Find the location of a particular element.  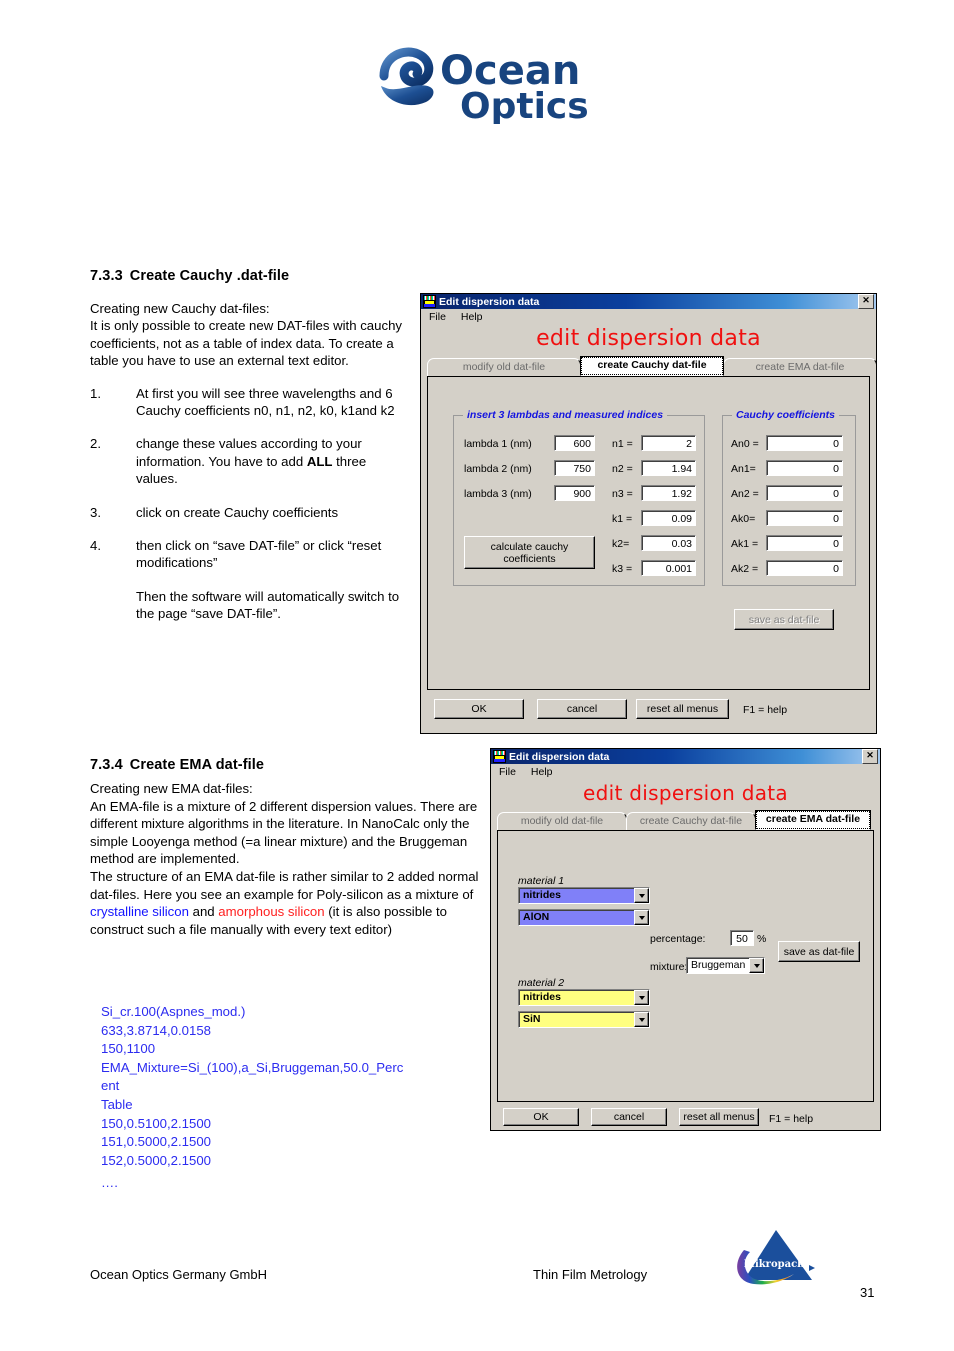

label-n3: n3 = is located at coordinates (622, 494).